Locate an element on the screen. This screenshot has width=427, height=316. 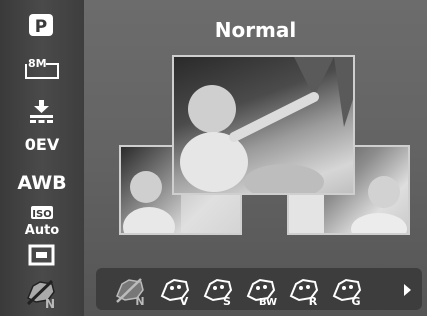
program-mode-label: P is located at coordinates (41, 27).